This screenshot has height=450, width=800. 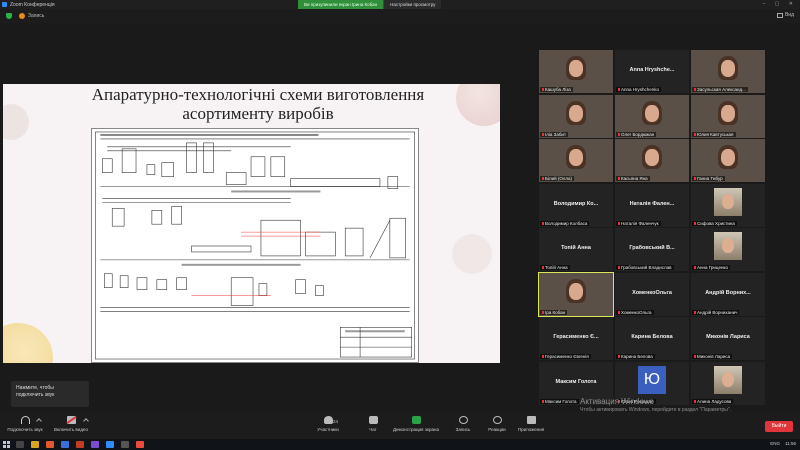 I want to click on participant-tile: Карина Белова Карина Белова, so click(x=652, y=338).